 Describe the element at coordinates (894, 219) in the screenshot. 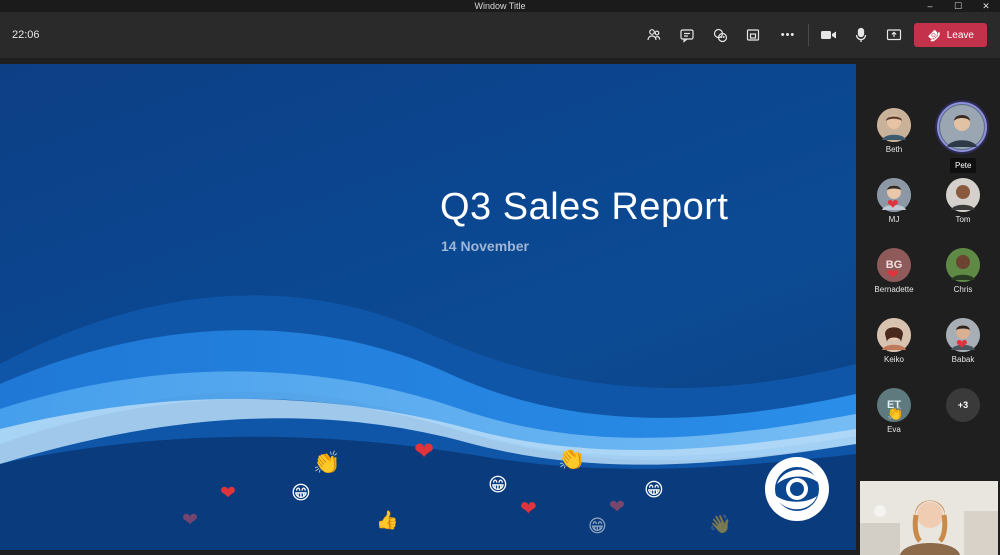

I see `participant-name: MJ` at that location.